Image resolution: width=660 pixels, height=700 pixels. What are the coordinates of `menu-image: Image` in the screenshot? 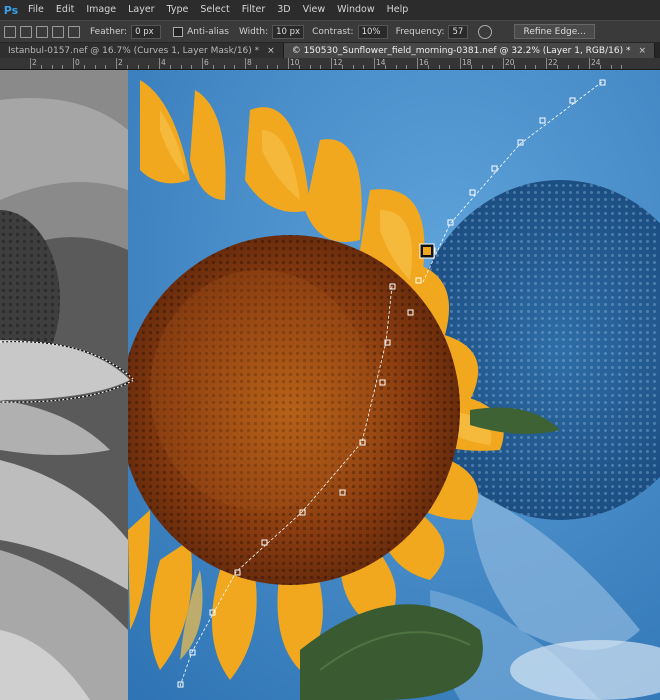 It's located at (101, 10).